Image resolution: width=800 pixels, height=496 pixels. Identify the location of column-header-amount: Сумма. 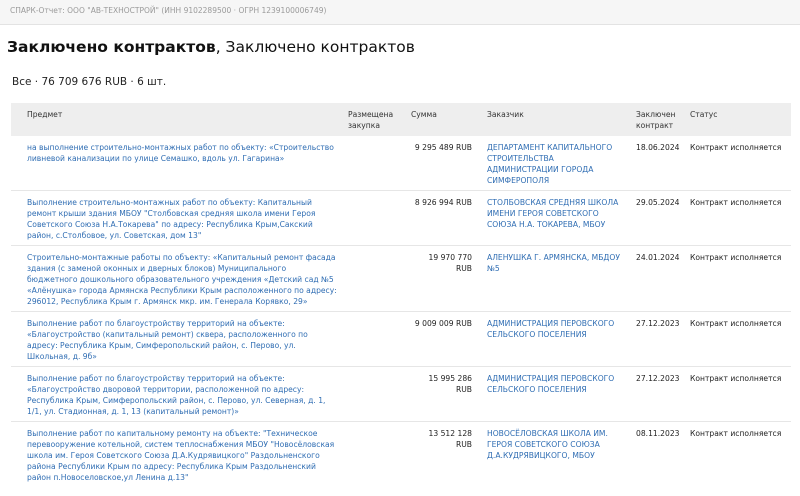
(444, 119).